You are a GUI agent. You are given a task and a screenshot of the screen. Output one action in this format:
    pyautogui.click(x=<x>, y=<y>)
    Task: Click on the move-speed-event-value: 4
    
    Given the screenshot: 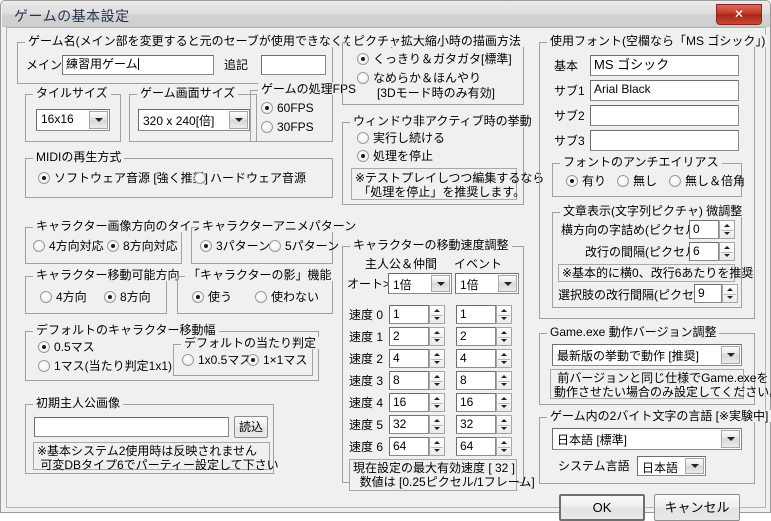 What is the action you would take?
    pyautogui.click(x=476, y=358)
    